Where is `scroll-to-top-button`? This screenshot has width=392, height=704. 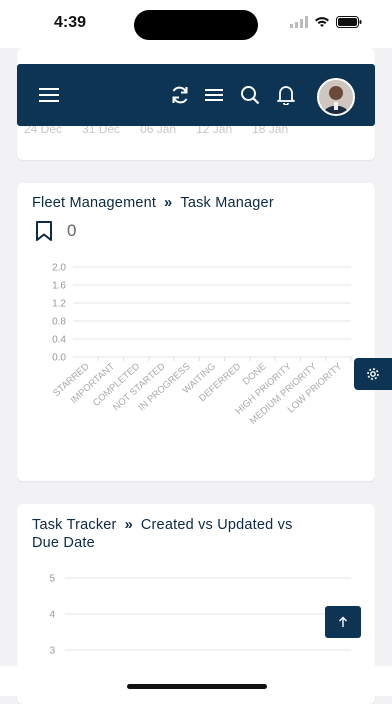 scroll-to-top-button is located at coordinates (343, 622).